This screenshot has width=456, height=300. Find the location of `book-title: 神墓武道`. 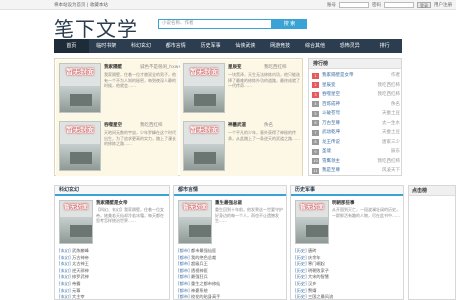

book-title: 神墓武道 is located at coordinates (237, 125).